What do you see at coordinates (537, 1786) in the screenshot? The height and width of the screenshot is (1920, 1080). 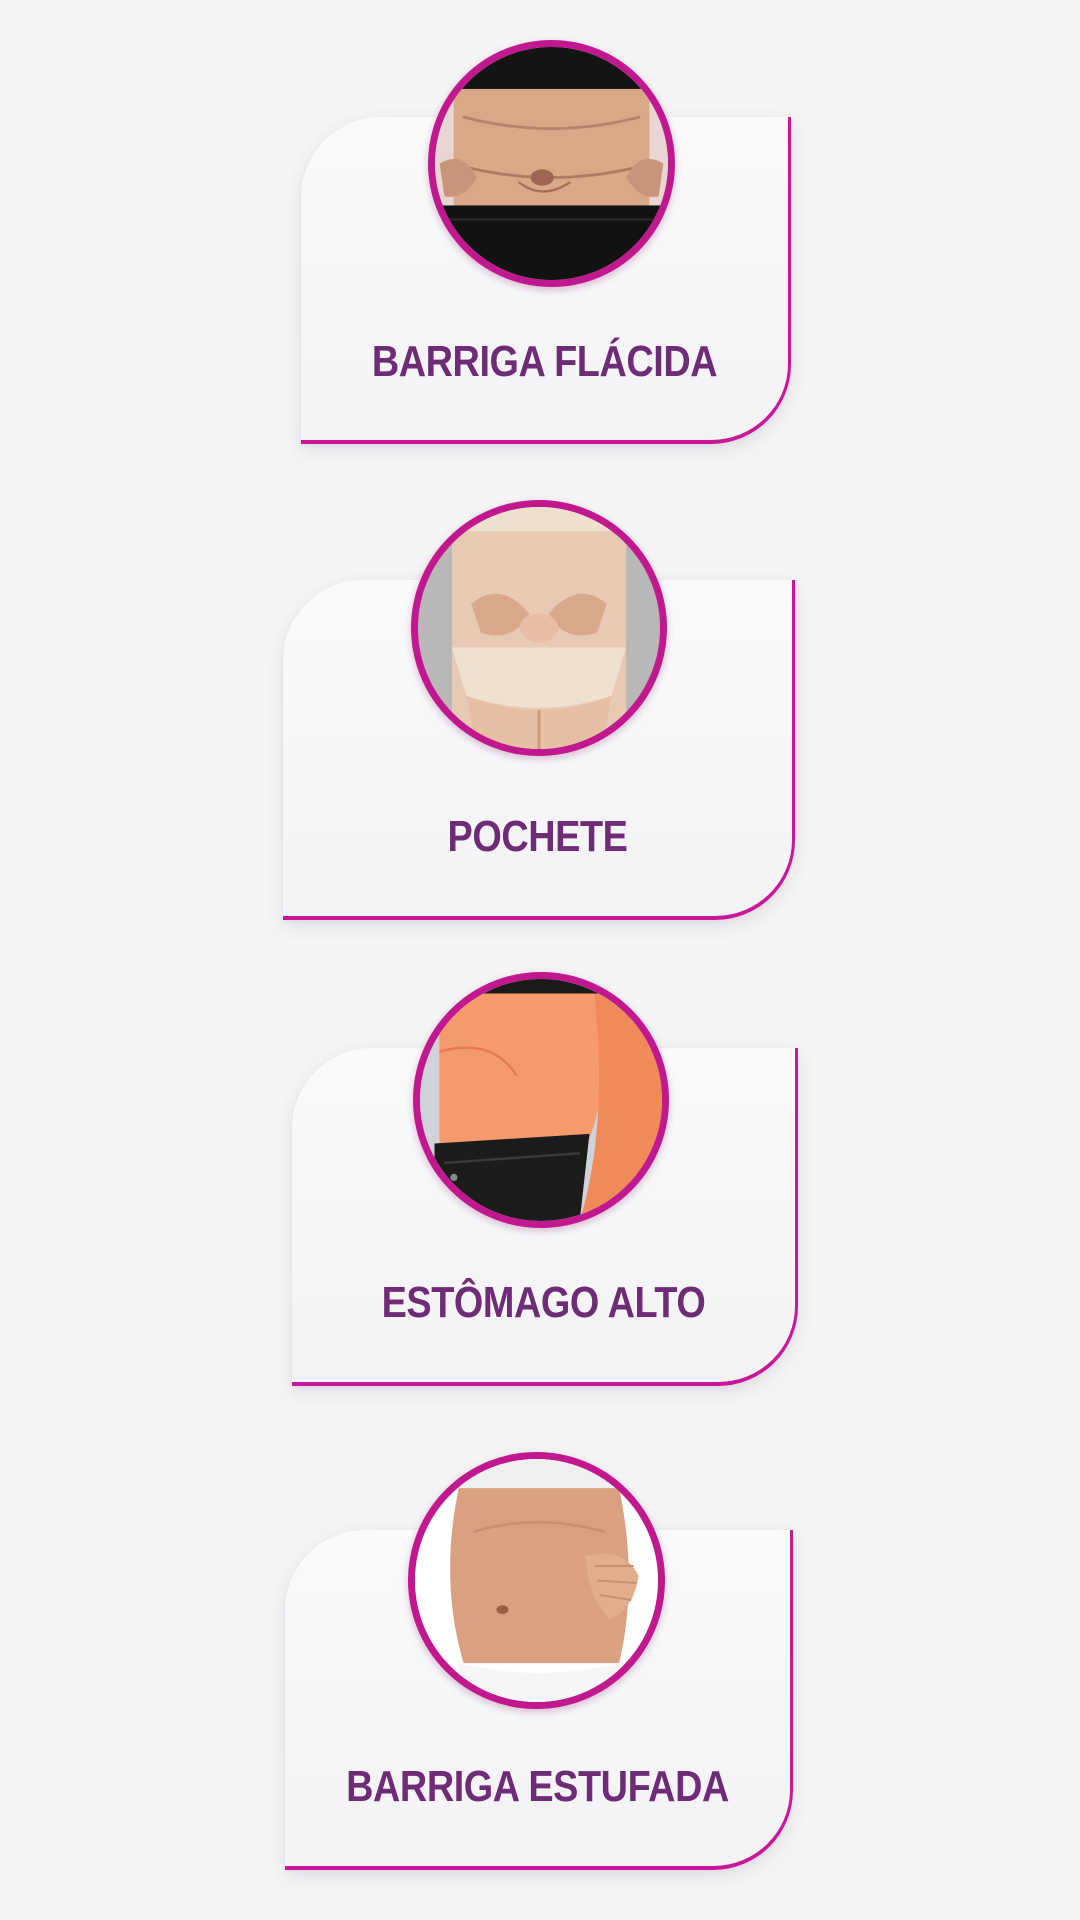 I see `card-label: BARRIGA ESTUFADA` at bounding box center [537, 1786].